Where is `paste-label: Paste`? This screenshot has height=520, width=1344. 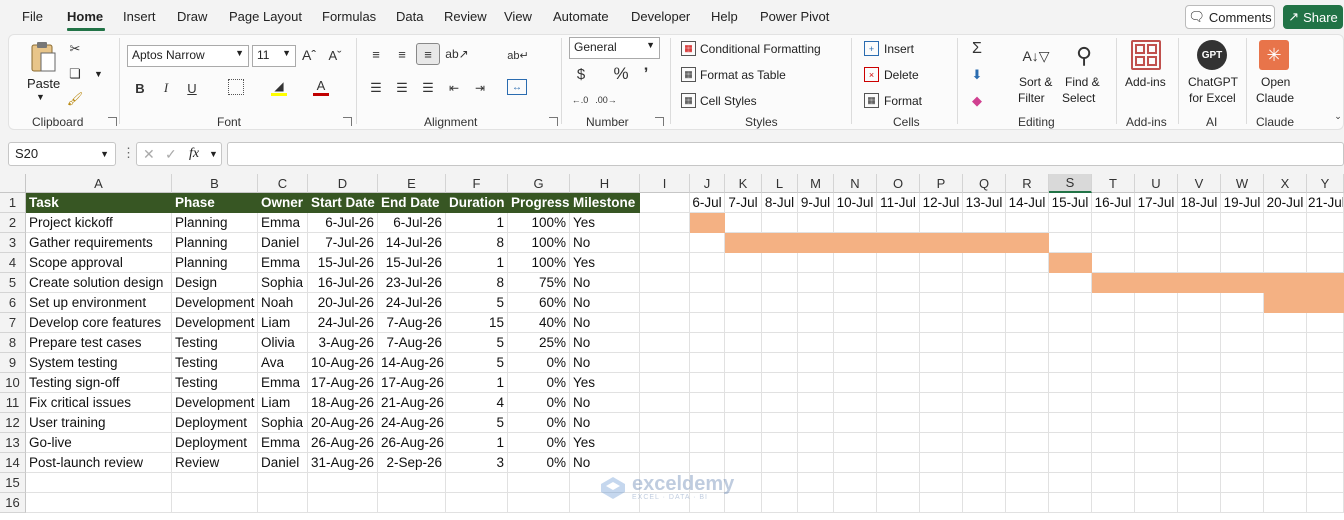
paste-label: Paste is located at coordinates (43, 83).